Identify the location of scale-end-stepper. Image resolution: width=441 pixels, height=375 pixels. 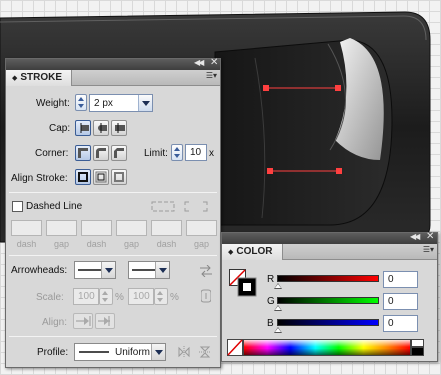
(161, 296).